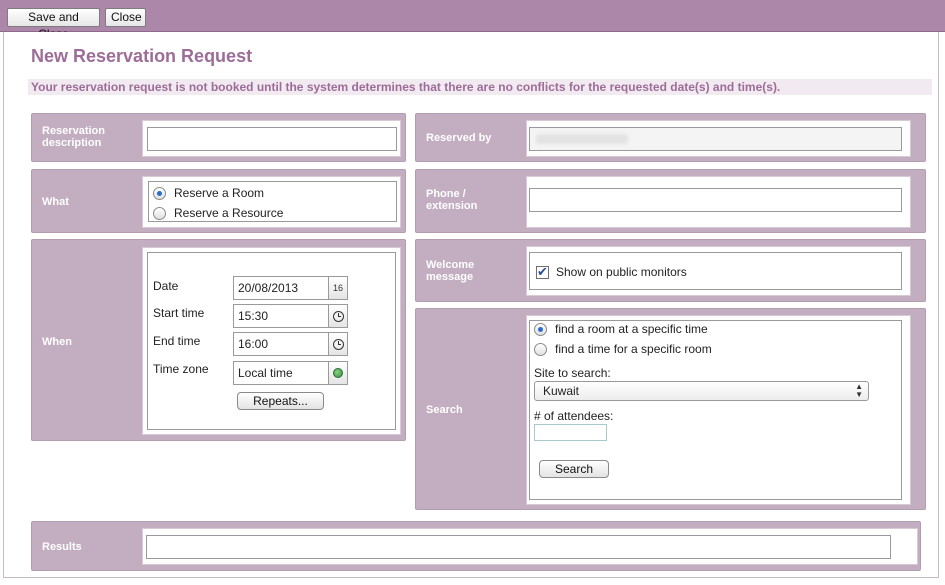 The height and width of the screenshot is (585, 945). Describe the element at coordinates (229, 213) in the screenshot. I see `reserve-resource-label: Reserve a Resource` at that location.